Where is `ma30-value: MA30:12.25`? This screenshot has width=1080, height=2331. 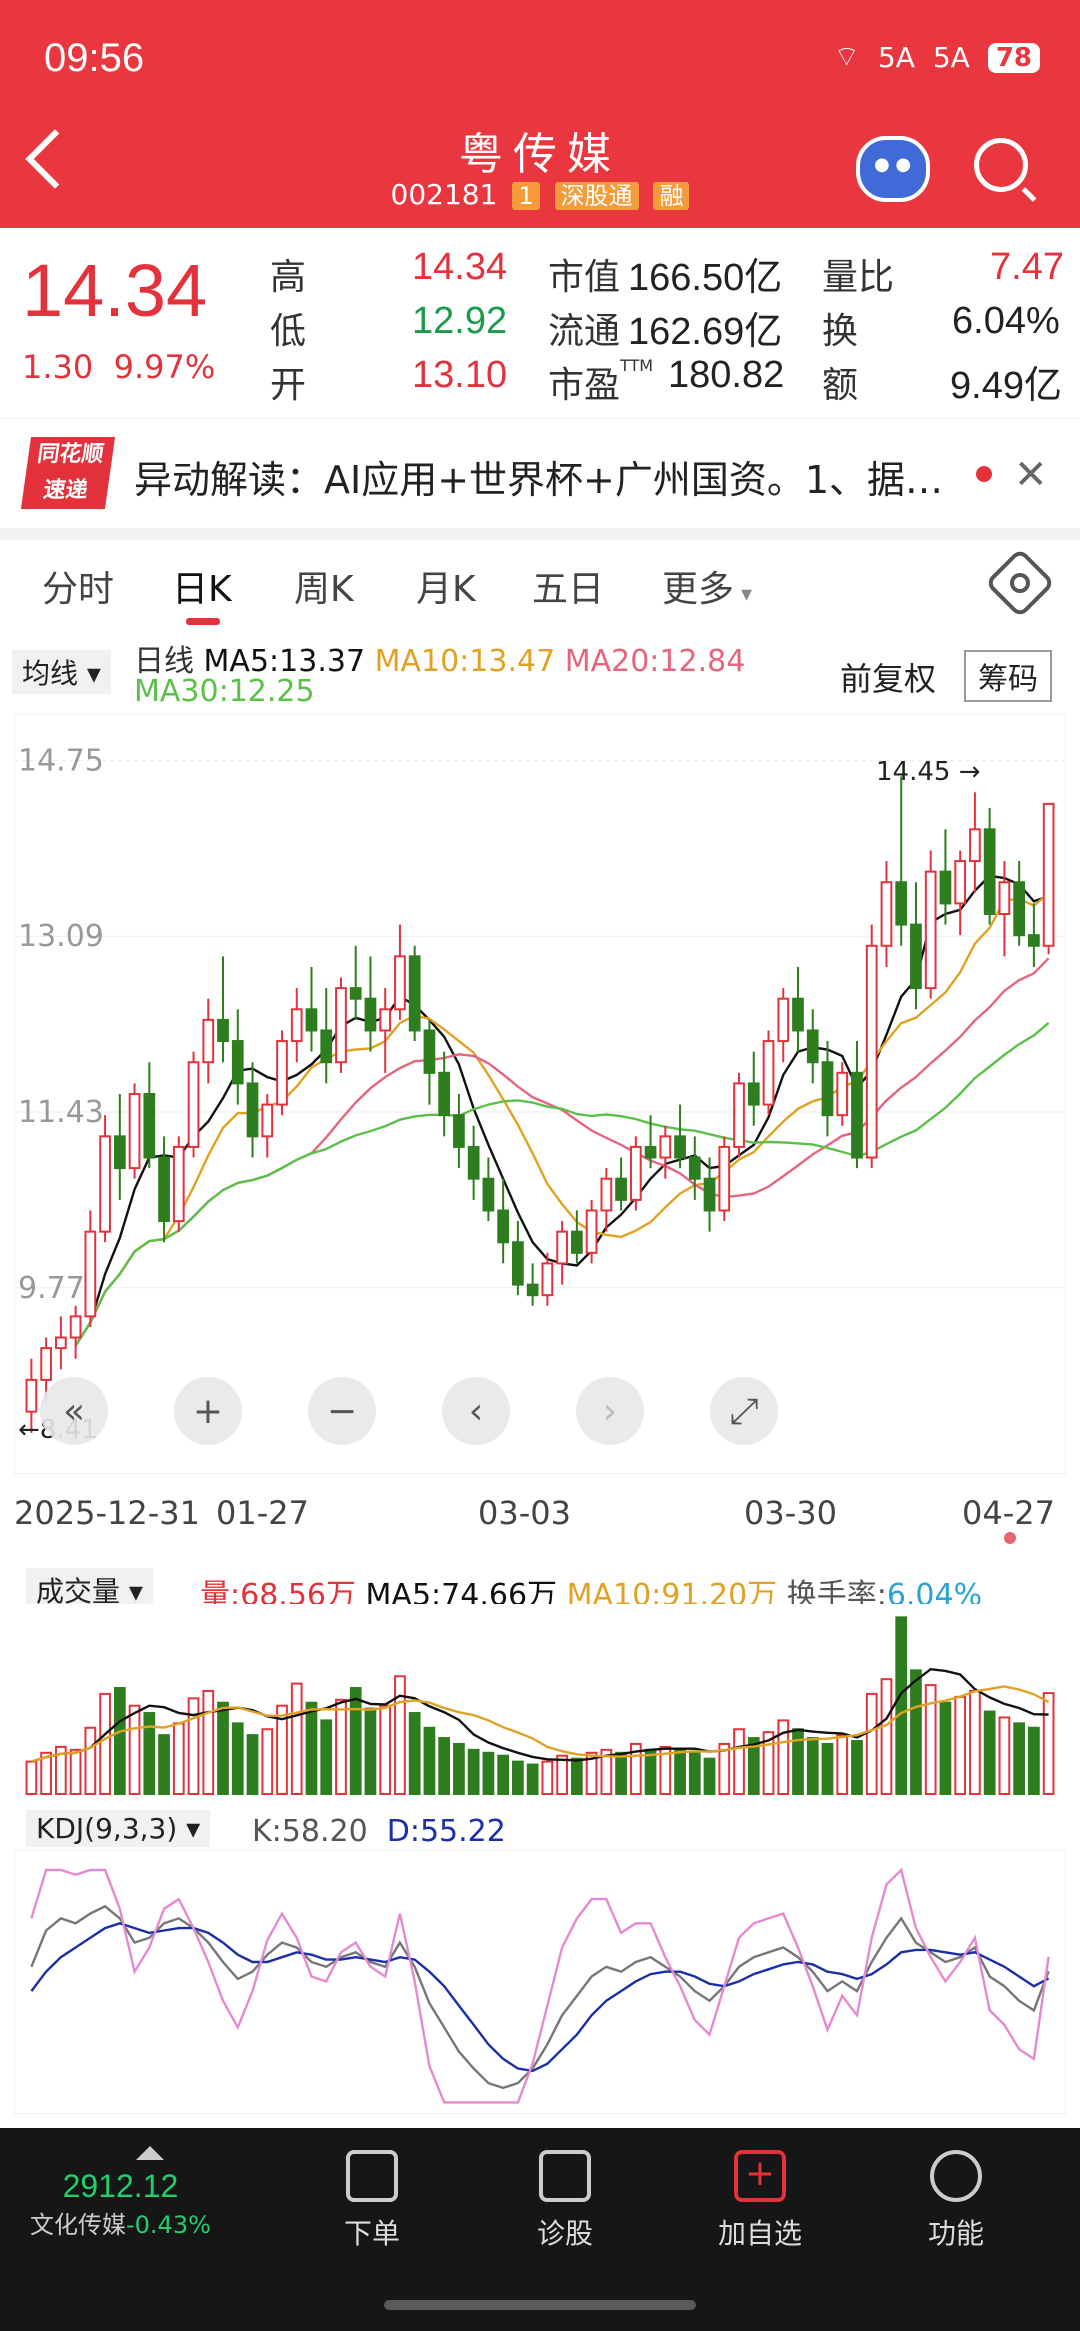 ma30-value: MA30:12.25 is located at coordinates (224, 691).